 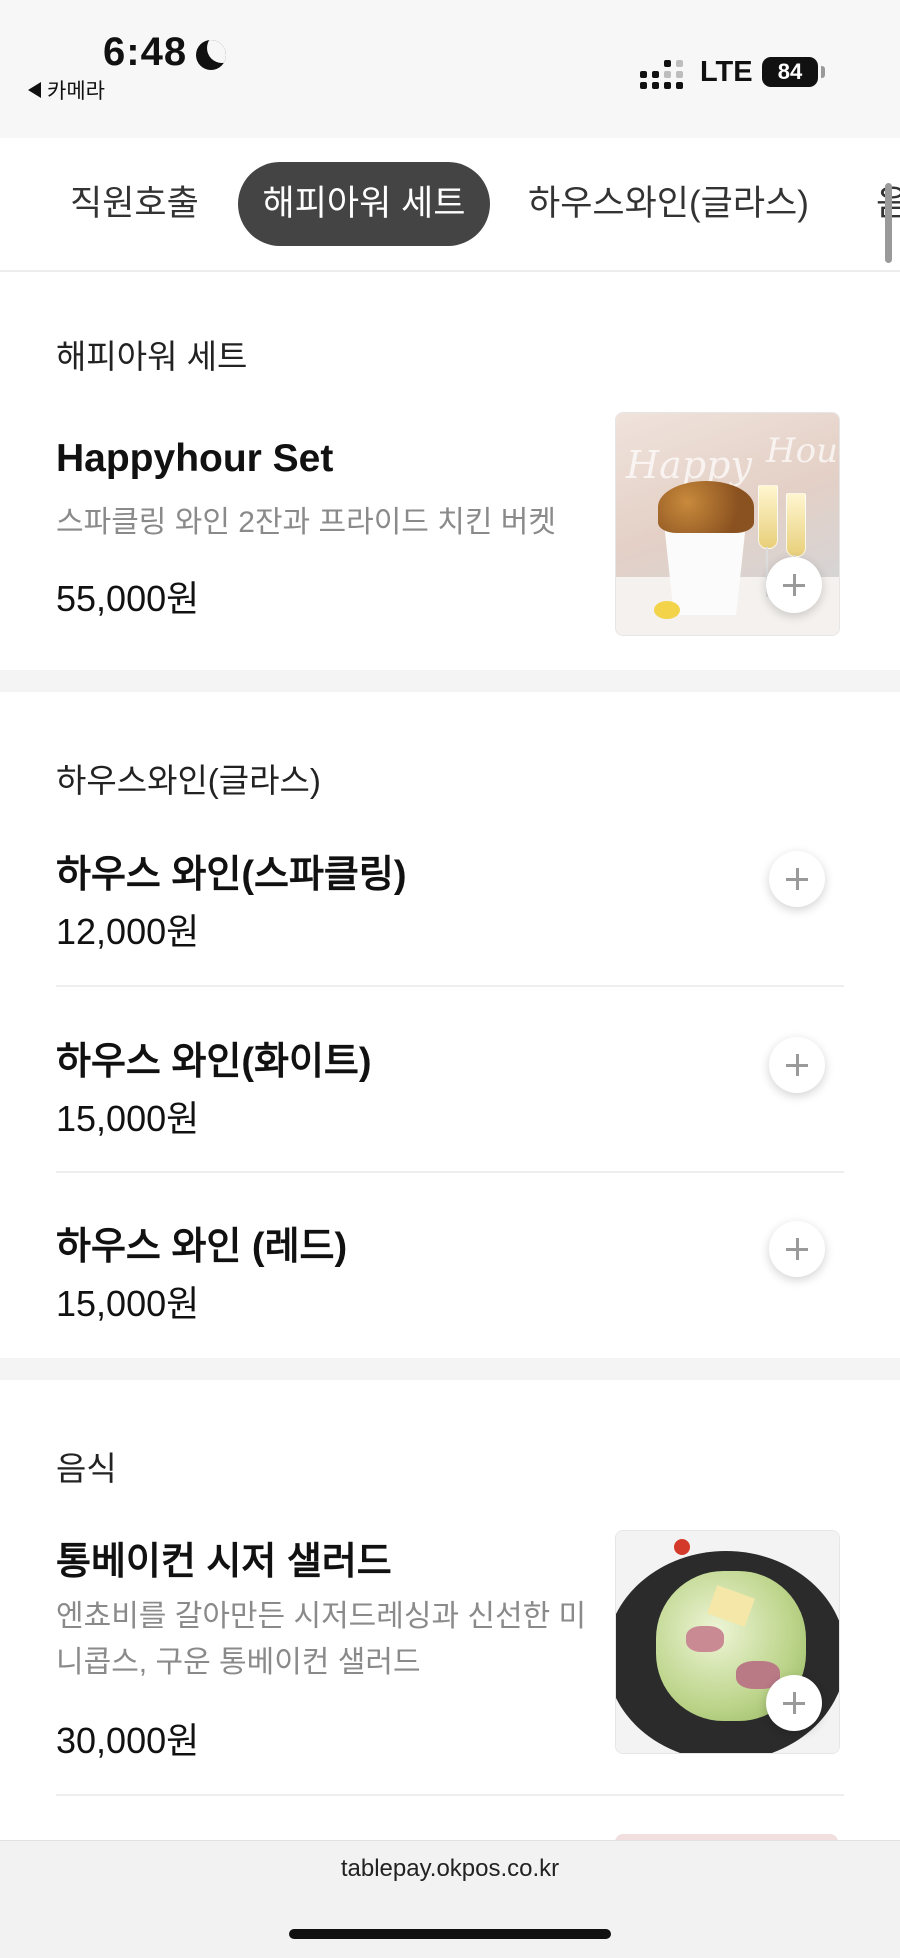 What do you see at coordinates (797, 1249) in the screenshot?
I see `add-house-wine-red-button` at bounding box center [797, 1249].